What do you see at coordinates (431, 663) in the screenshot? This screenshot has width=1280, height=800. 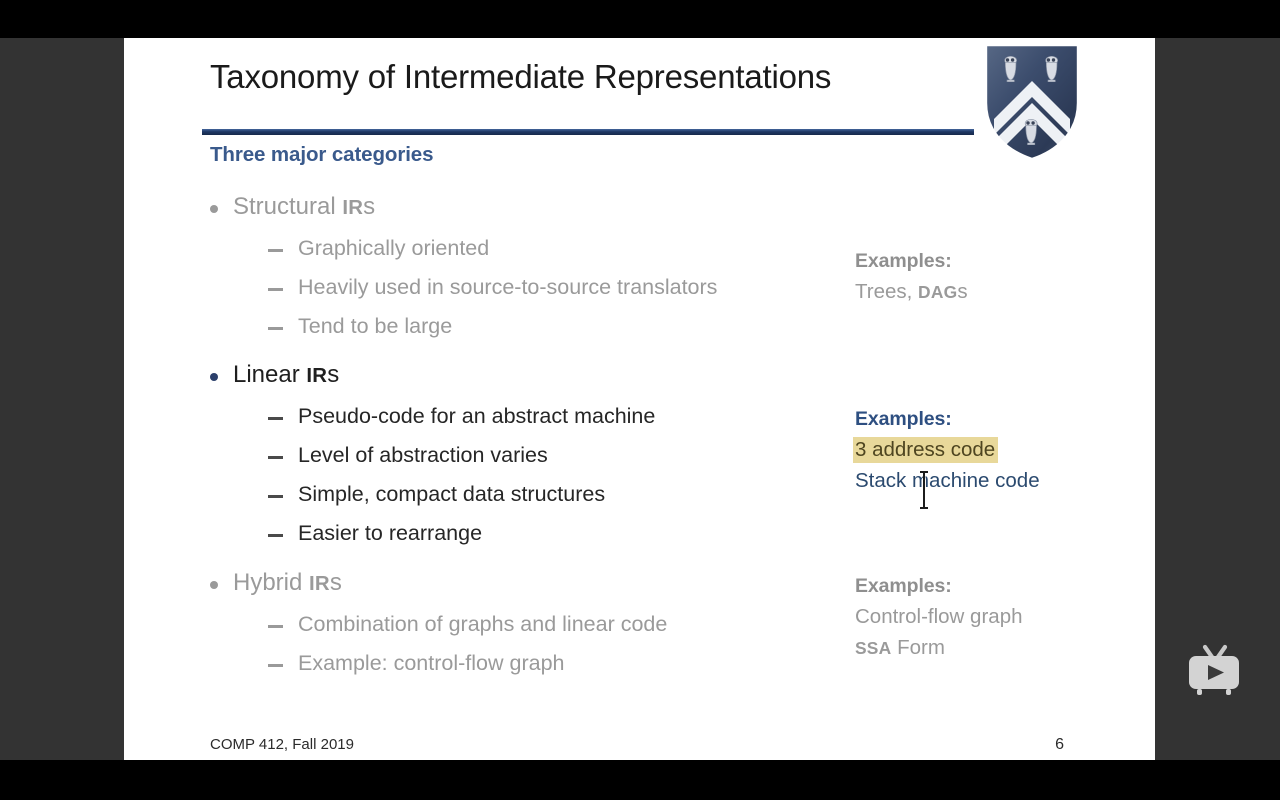 I see `outline-level2-label: Example: control-flow graph` at bounding box center [431, 663].